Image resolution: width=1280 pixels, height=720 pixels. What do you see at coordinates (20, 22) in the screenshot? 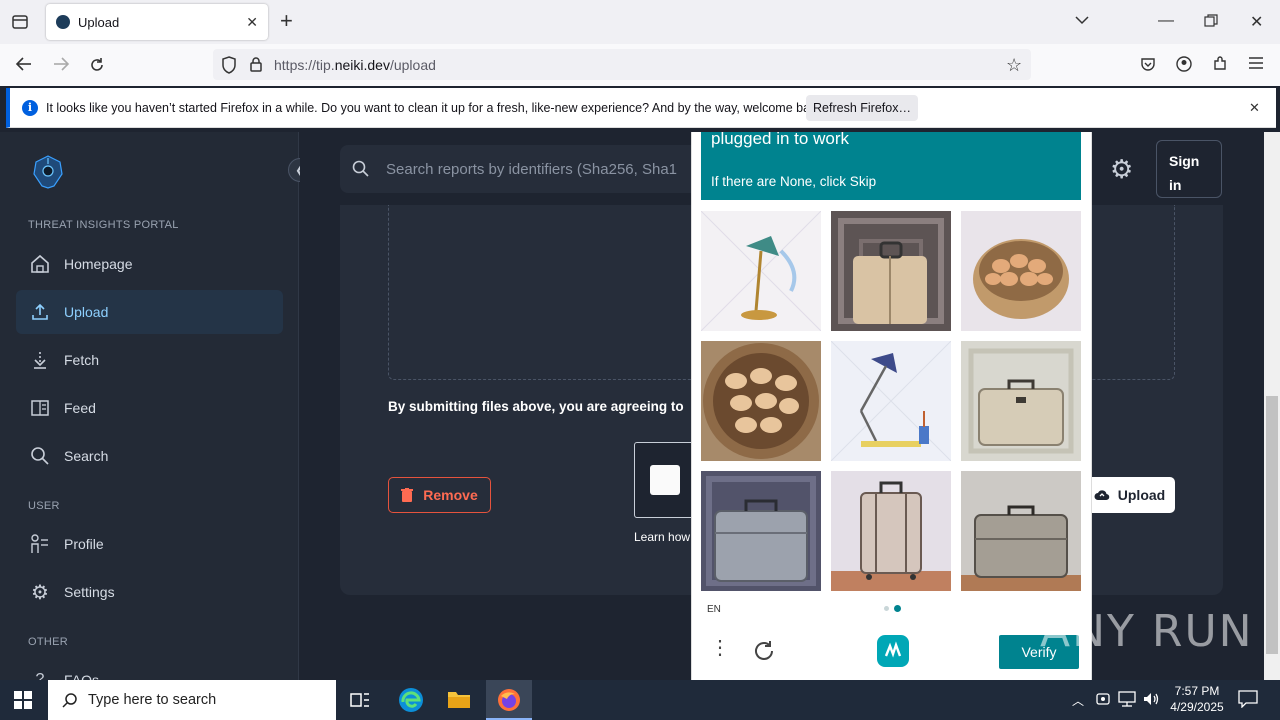
I see `tab-list-icon` at bounding box center [20, 22].